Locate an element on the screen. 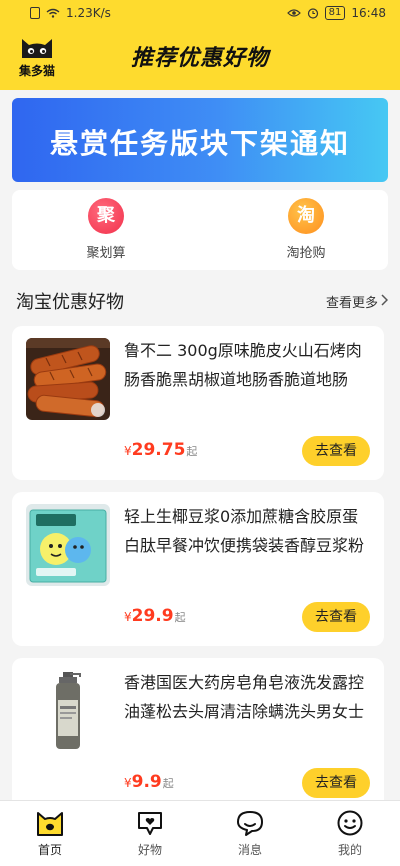 This screenshot has height=866, width=400. tab-mine: 我的 is located at coordinates (350, 833).